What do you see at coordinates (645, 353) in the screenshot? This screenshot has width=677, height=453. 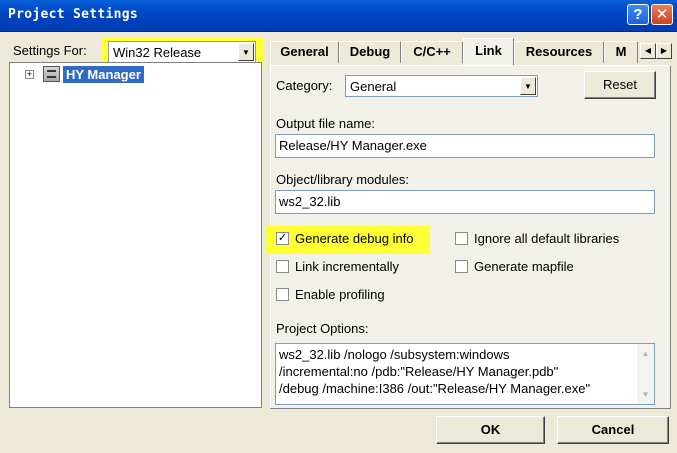 I see `chevron-up-icon: ▲` at bounding box center [645, 353].